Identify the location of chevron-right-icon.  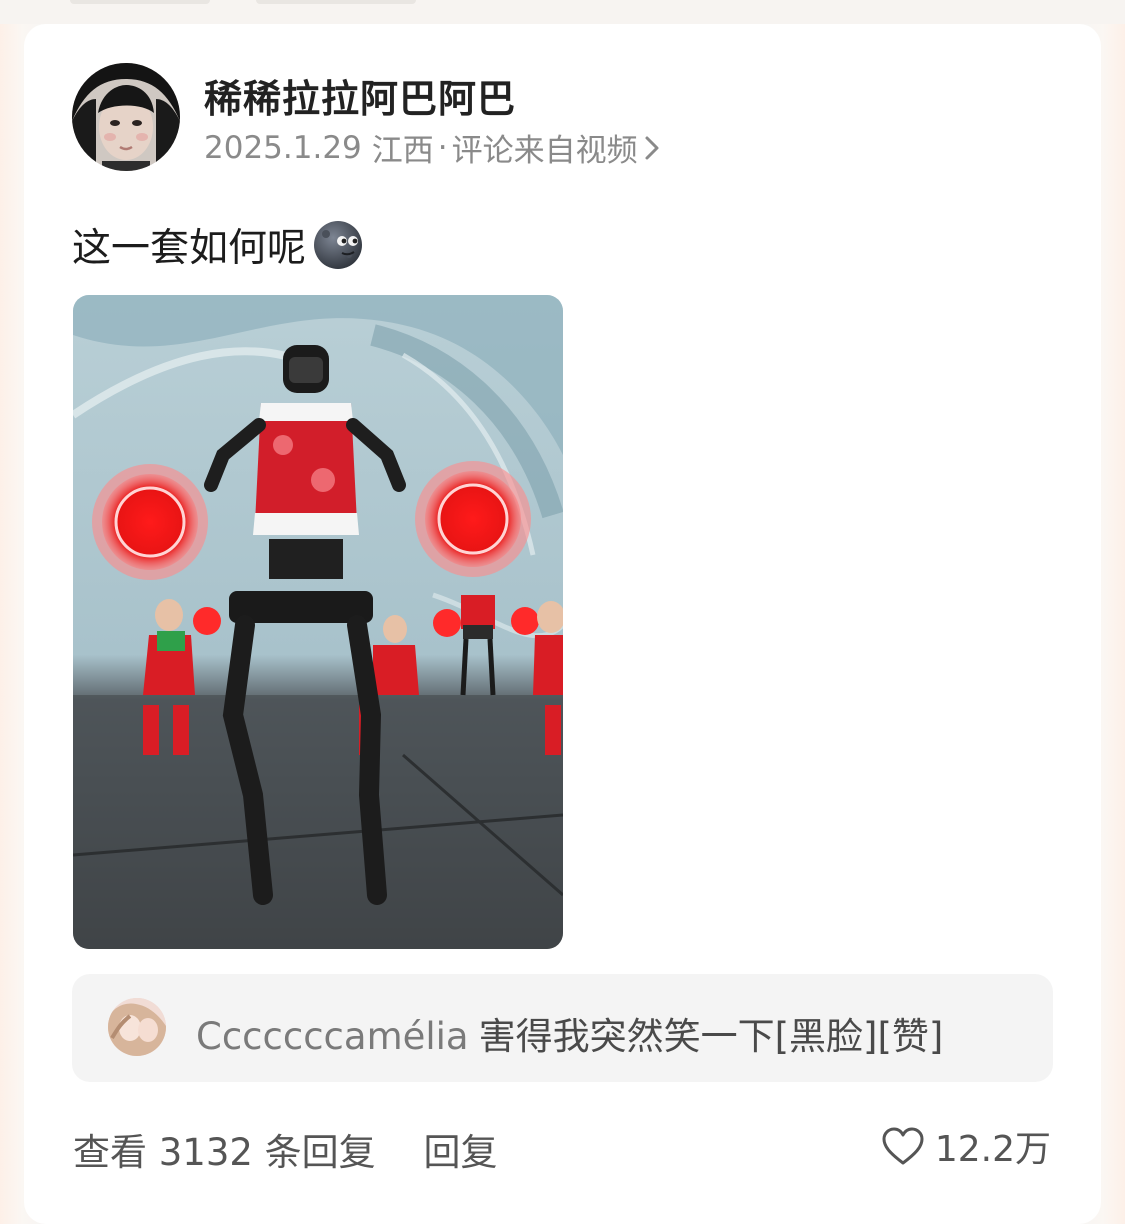
(652, 147).